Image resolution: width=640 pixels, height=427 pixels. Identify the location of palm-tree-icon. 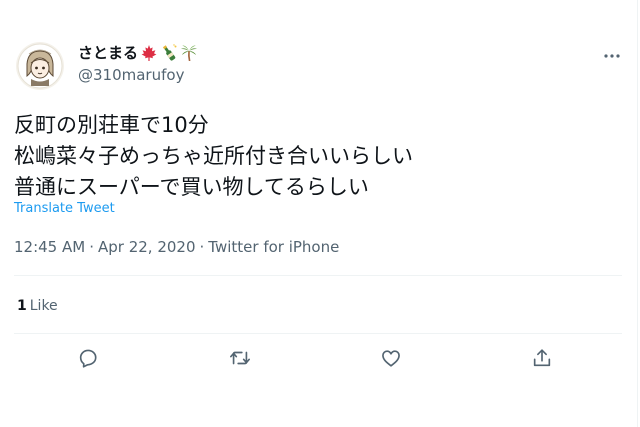
(189, 53).